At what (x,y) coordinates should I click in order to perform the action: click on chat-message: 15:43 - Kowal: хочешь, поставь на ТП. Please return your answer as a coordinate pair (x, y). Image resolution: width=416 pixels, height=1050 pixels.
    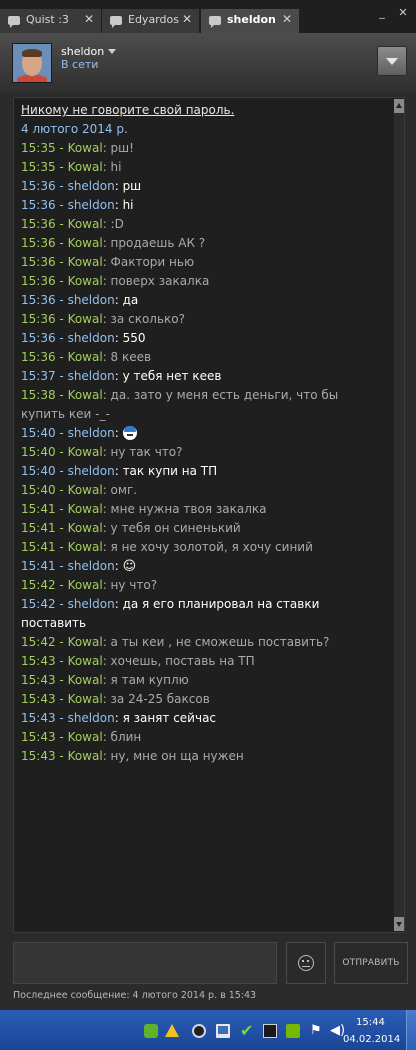
    Looking at the image, I should click on (138, 661).